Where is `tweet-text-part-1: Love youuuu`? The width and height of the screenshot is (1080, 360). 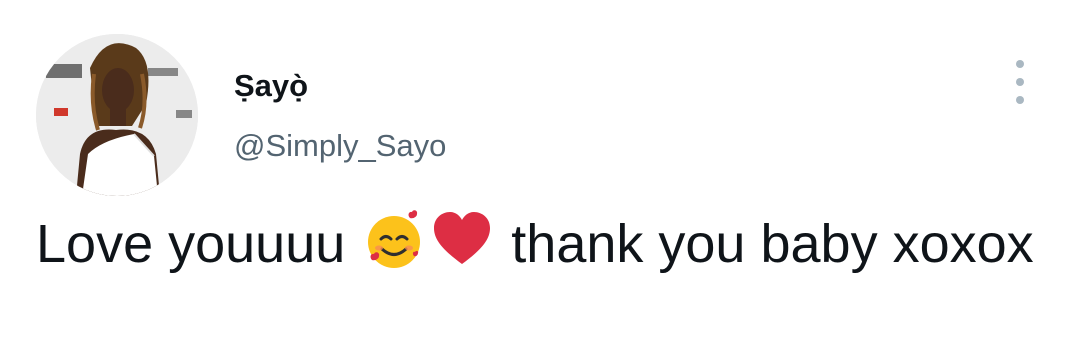
tweet-text-part-1: Love youuuu is located at coordinates (191, 244).